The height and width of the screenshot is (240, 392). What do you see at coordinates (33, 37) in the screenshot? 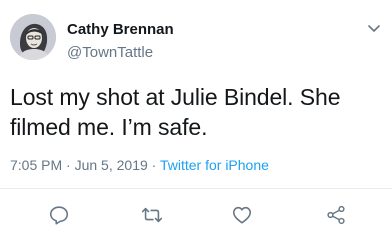
I see `avatar` at bounding box center [33, 37].